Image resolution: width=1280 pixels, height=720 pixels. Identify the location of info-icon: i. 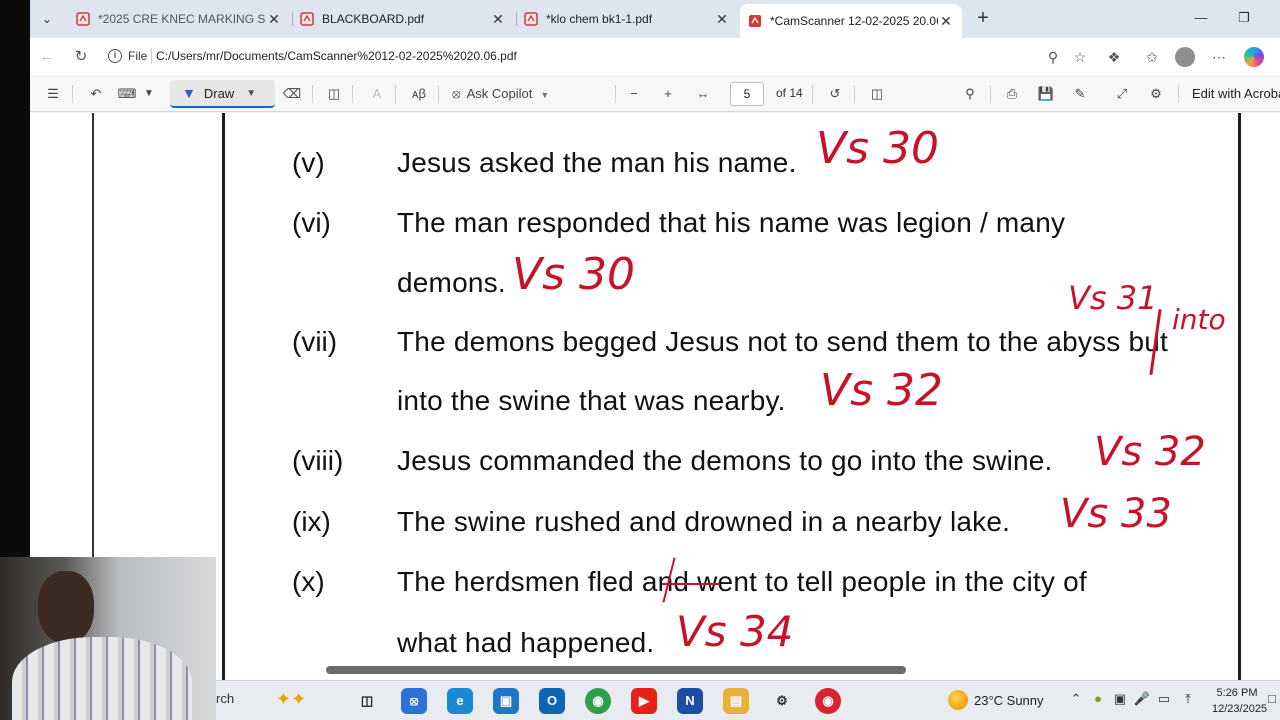
(115, 56).